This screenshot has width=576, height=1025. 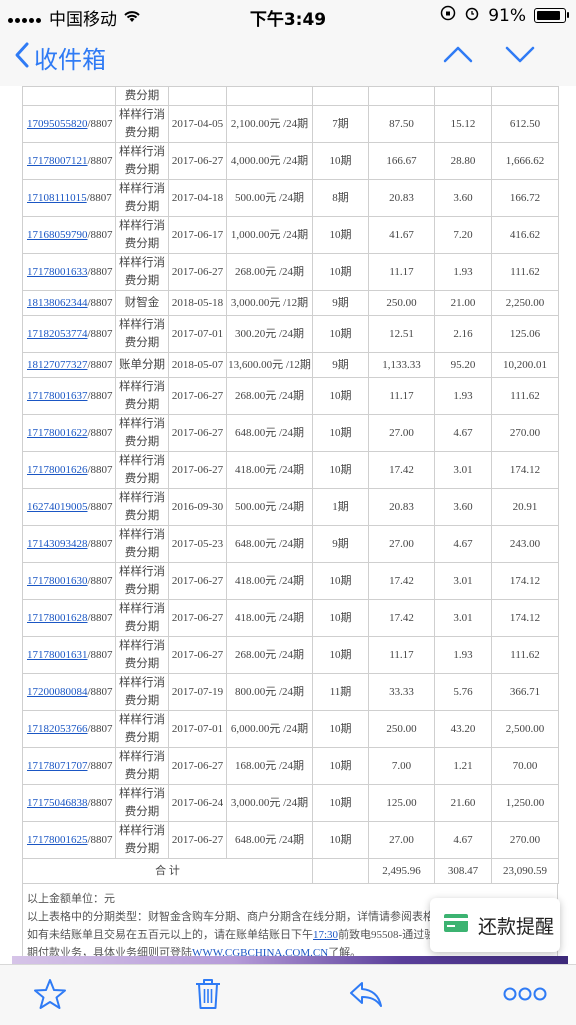 I want to click on transaction-amount: 648.00元 /24期, so click(x=269, y=840).